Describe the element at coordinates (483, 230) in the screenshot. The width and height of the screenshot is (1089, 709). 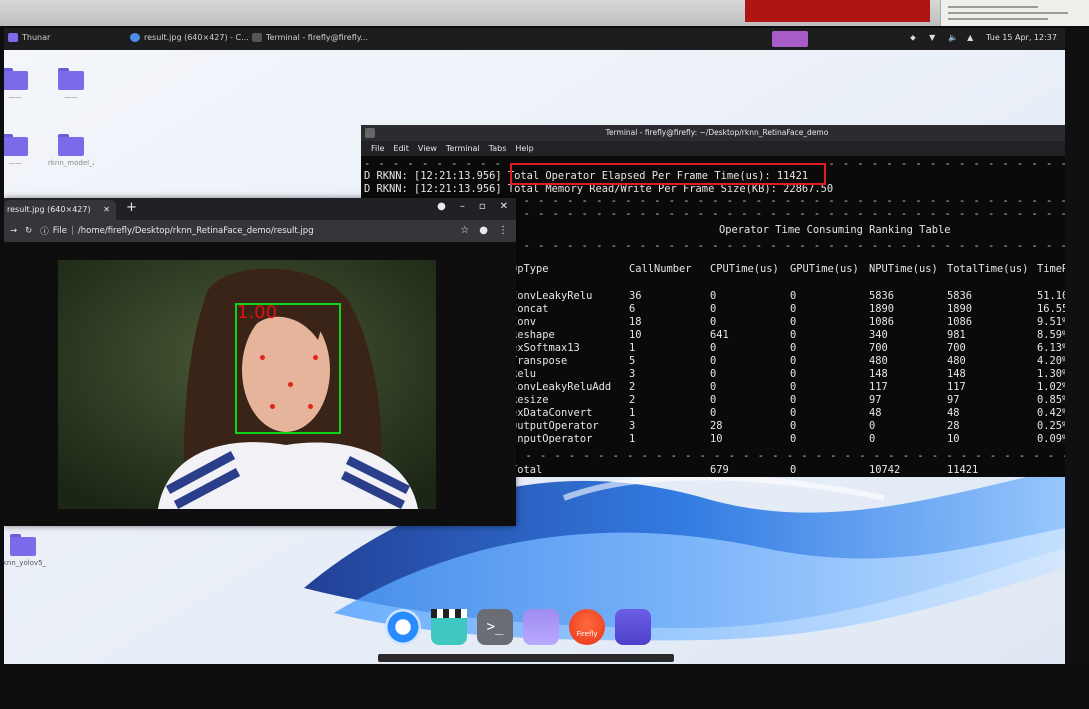
I see `account-icon: ●` at that location.